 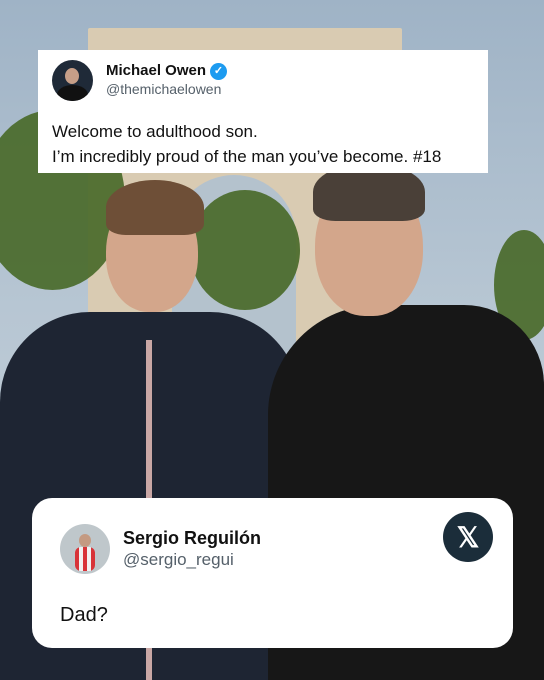 I want to click on tweet-display-name-text: Michael Owen, so click(x=156, y=70).